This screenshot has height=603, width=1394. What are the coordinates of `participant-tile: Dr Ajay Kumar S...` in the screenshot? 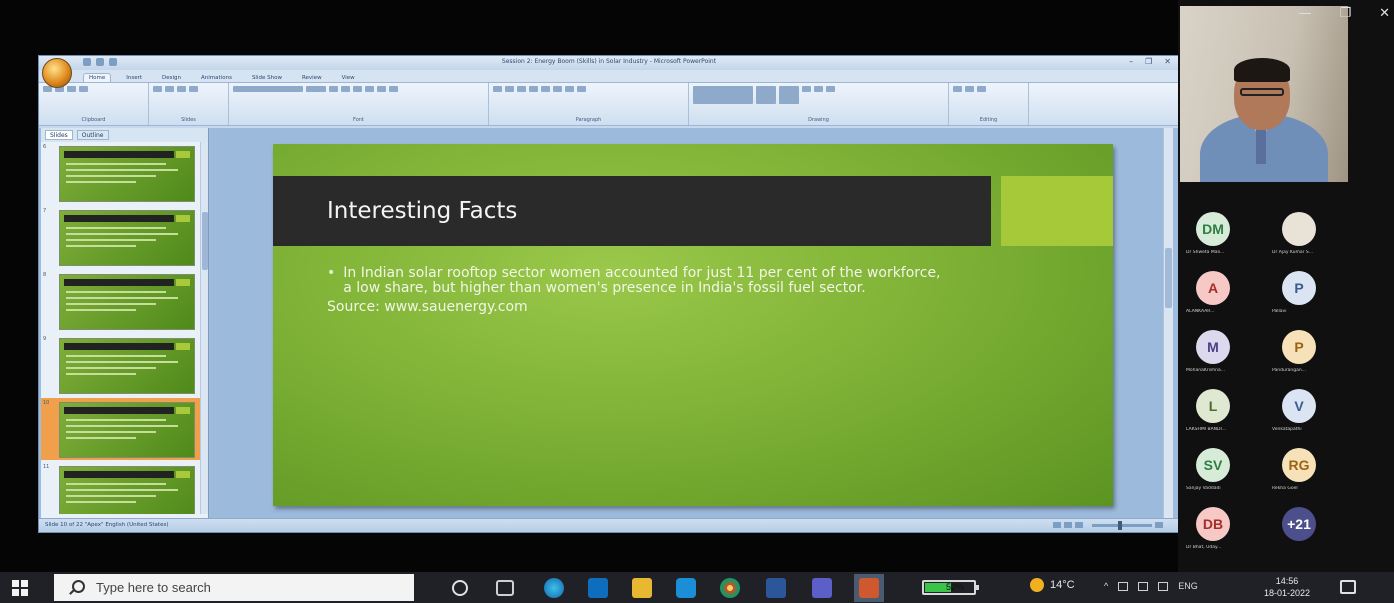 It's located at (1317, 241).